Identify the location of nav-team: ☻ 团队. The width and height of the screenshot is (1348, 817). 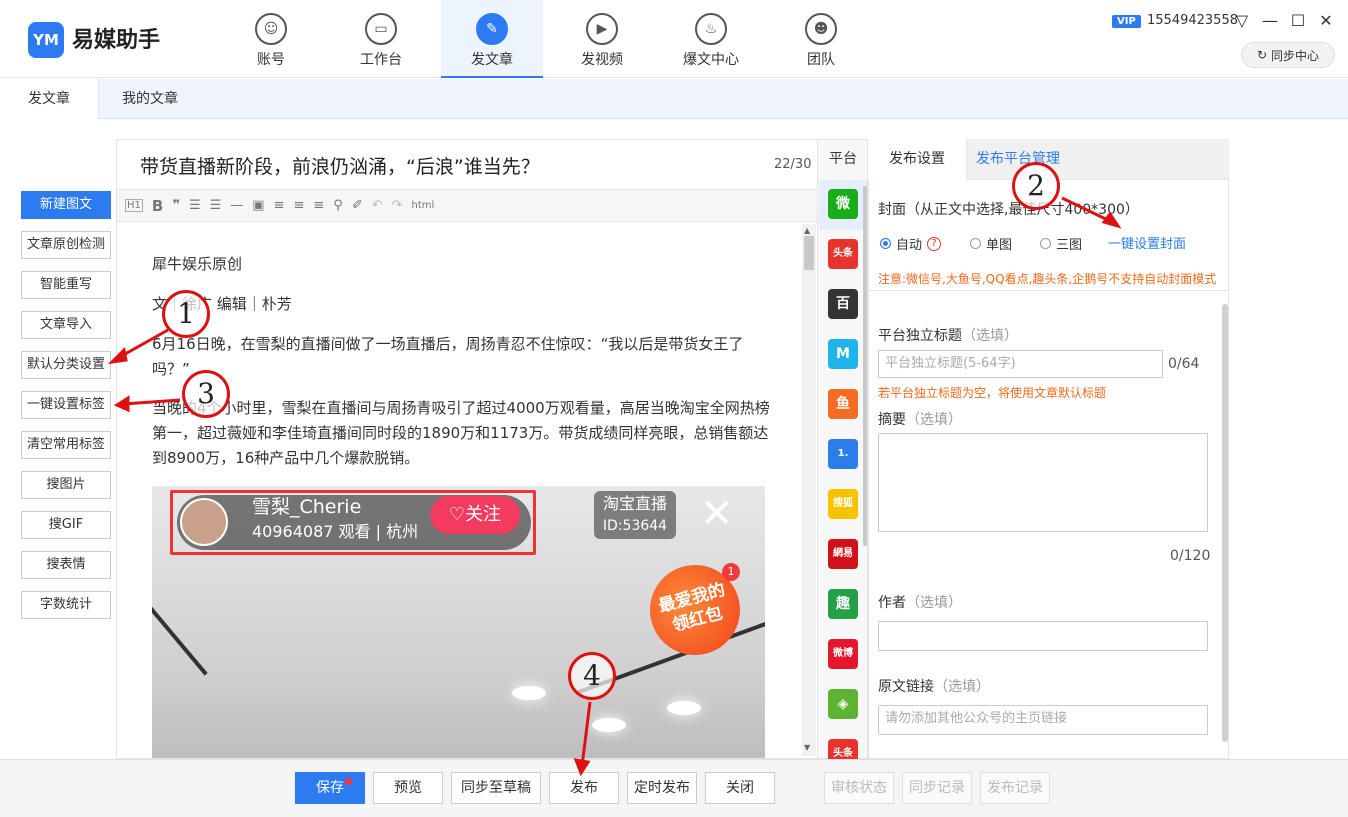
(821, 39).